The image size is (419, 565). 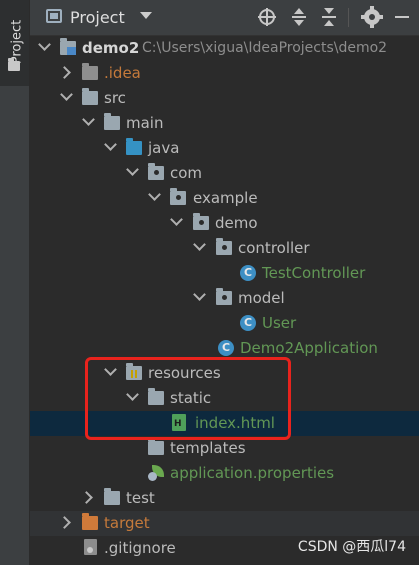 What do you see at coordinates (309, 348) in the screenshot?
I see `tree-item-label: Demo2Application` at bounding box center [309, 348].